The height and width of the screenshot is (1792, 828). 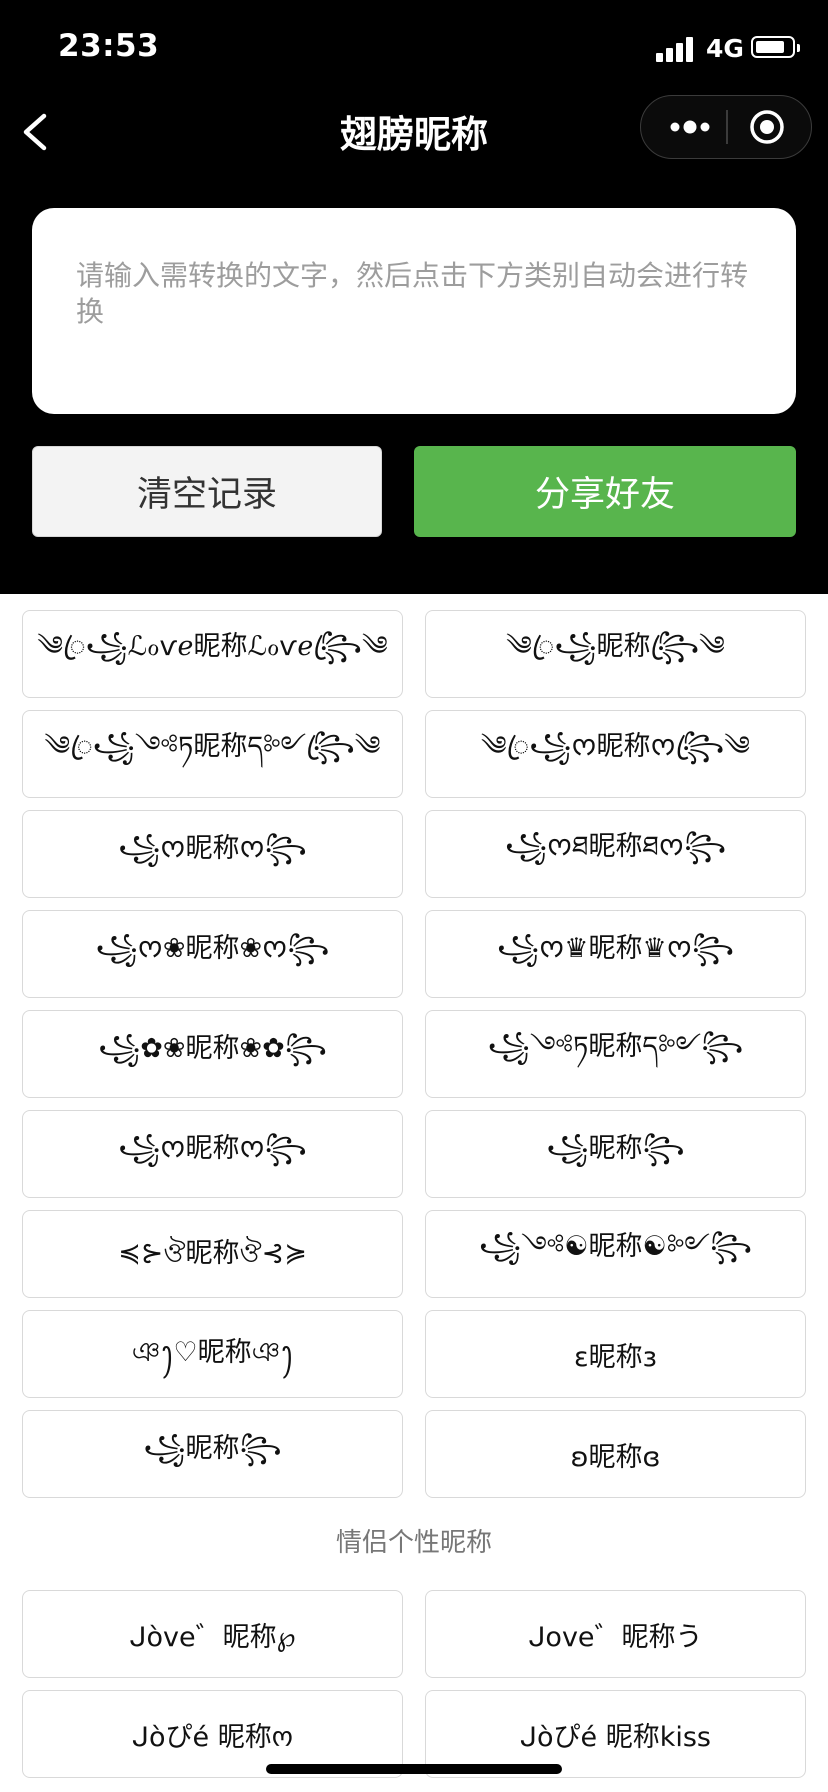 I want to click on home-indicator, so click(x=414, y=1769).